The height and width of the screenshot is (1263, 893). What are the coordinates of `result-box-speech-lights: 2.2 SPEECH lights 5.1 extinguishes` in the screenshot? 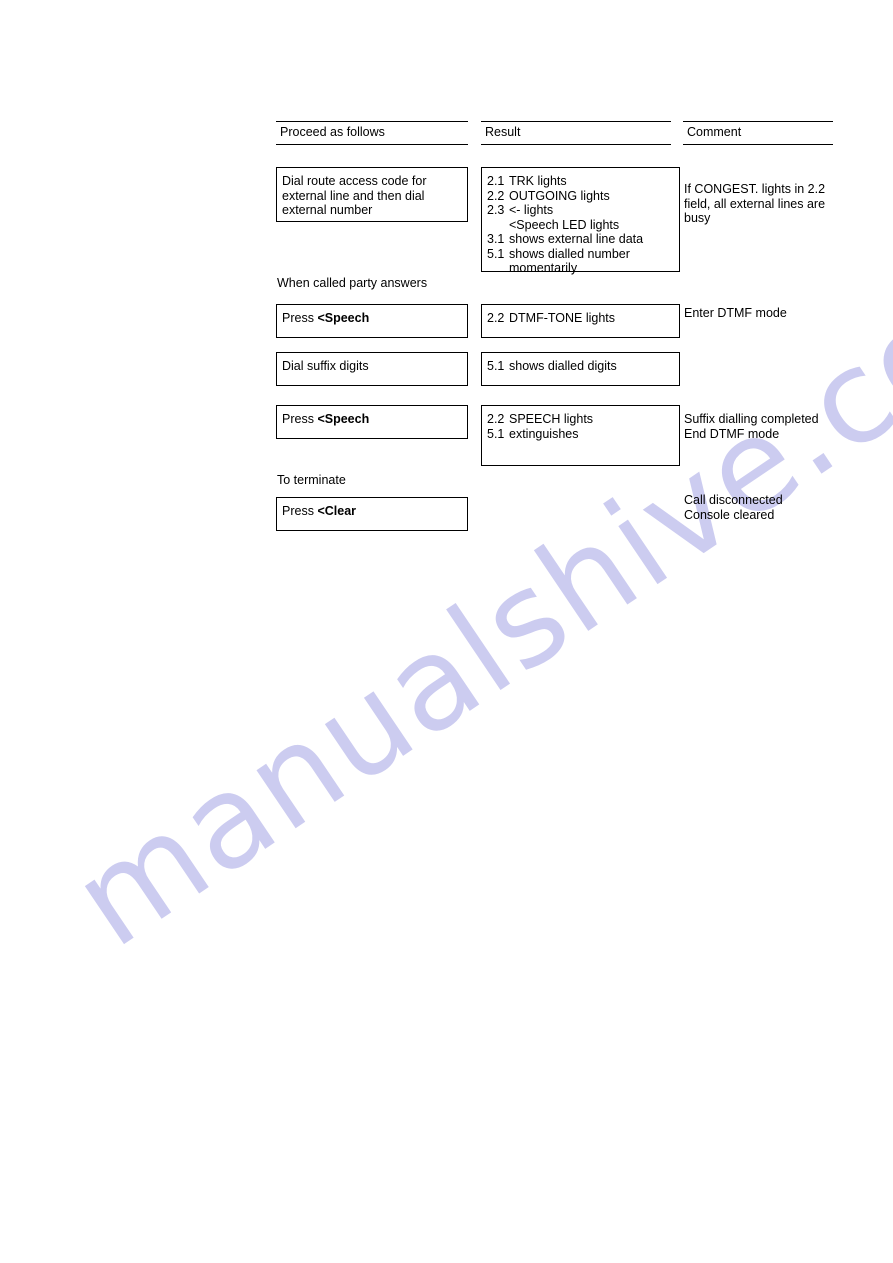 It's located at (580, 435).